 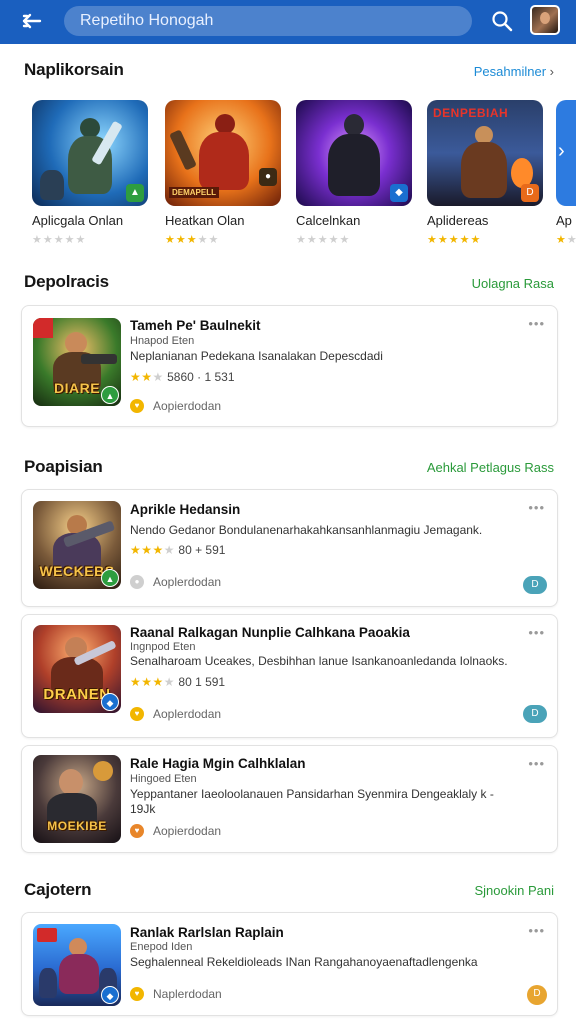 I want to click on app-subtitle: Enepod Iden, so click(x=161, y=947).